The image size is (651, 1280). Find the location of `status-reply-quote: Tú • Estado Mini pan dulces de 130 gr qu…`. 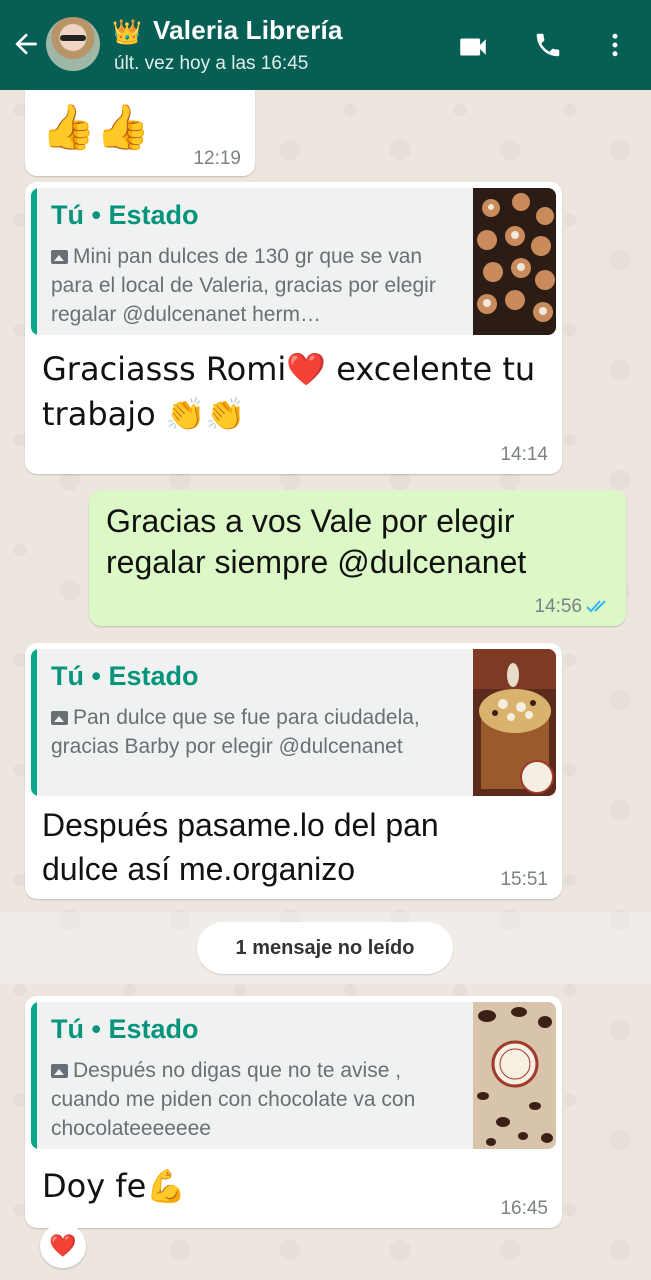

status-reply-quote: Tú • Estado Mini pan dulces de 130 gr qu… is located at coordinates (293, 261).